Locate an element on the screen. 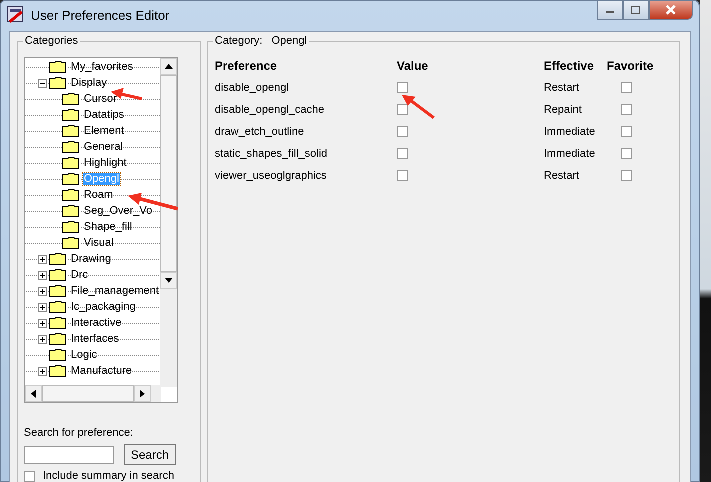  down-arrow-icon is located at coordinates (168, 280).